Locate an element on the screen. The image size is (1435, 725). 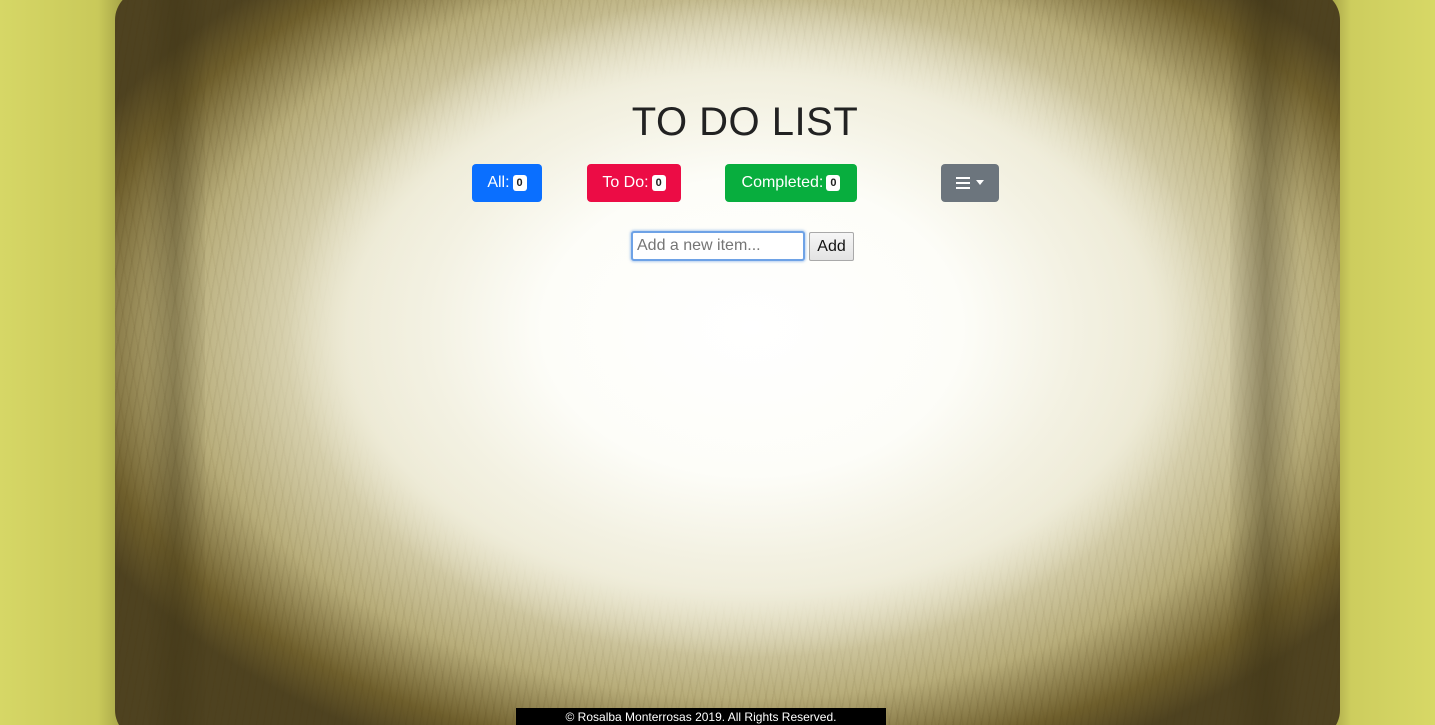
hamburger-icon is located at coordinates (963, 183).